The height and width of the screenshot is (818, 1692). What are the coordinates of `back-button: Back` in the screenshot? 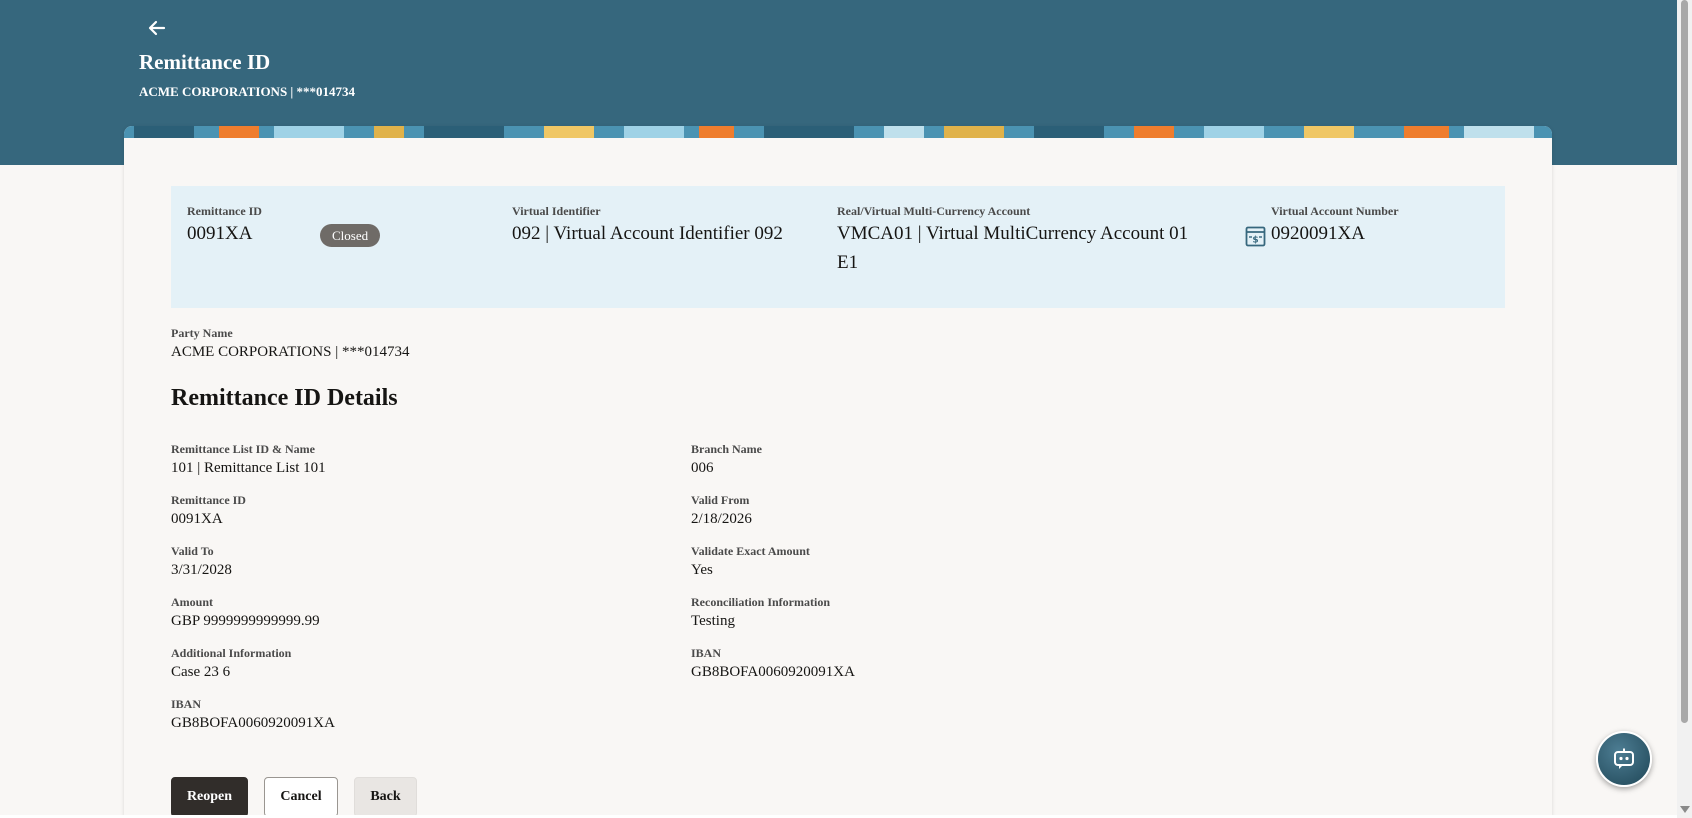 It's located at (385, 797).